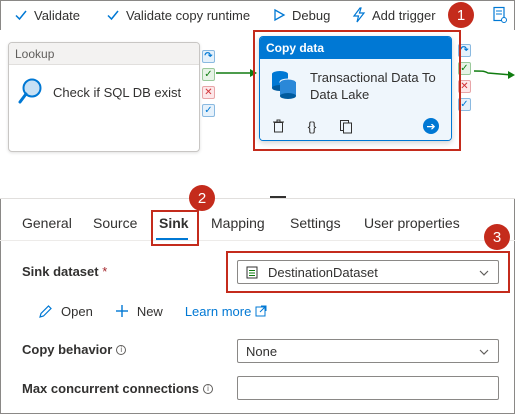 Image resolution: width=515 pixels, height=414 pixels. I want to click on success-port-icon: ✓, so click(208, 74).